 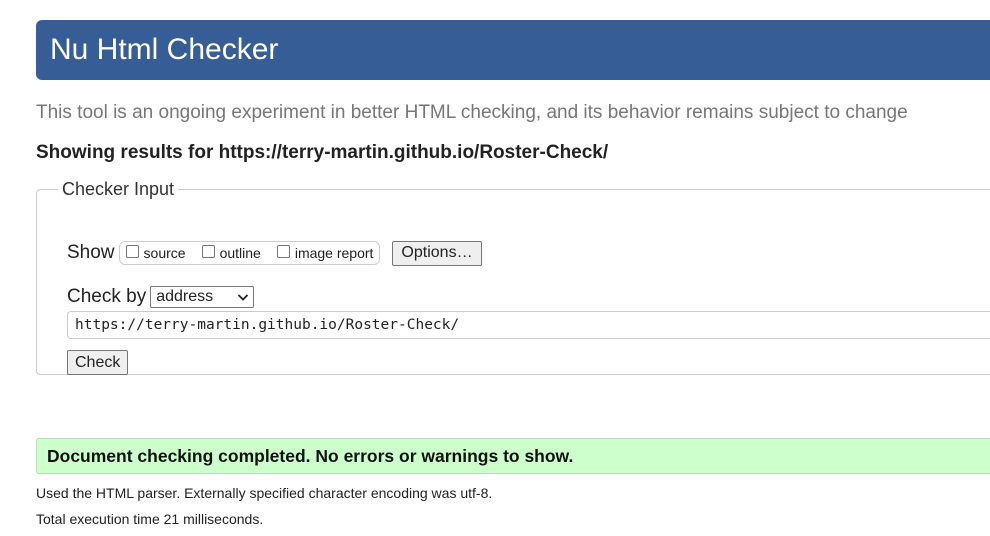 I want to click on show-source-option: source, so click(x=155, y=252).